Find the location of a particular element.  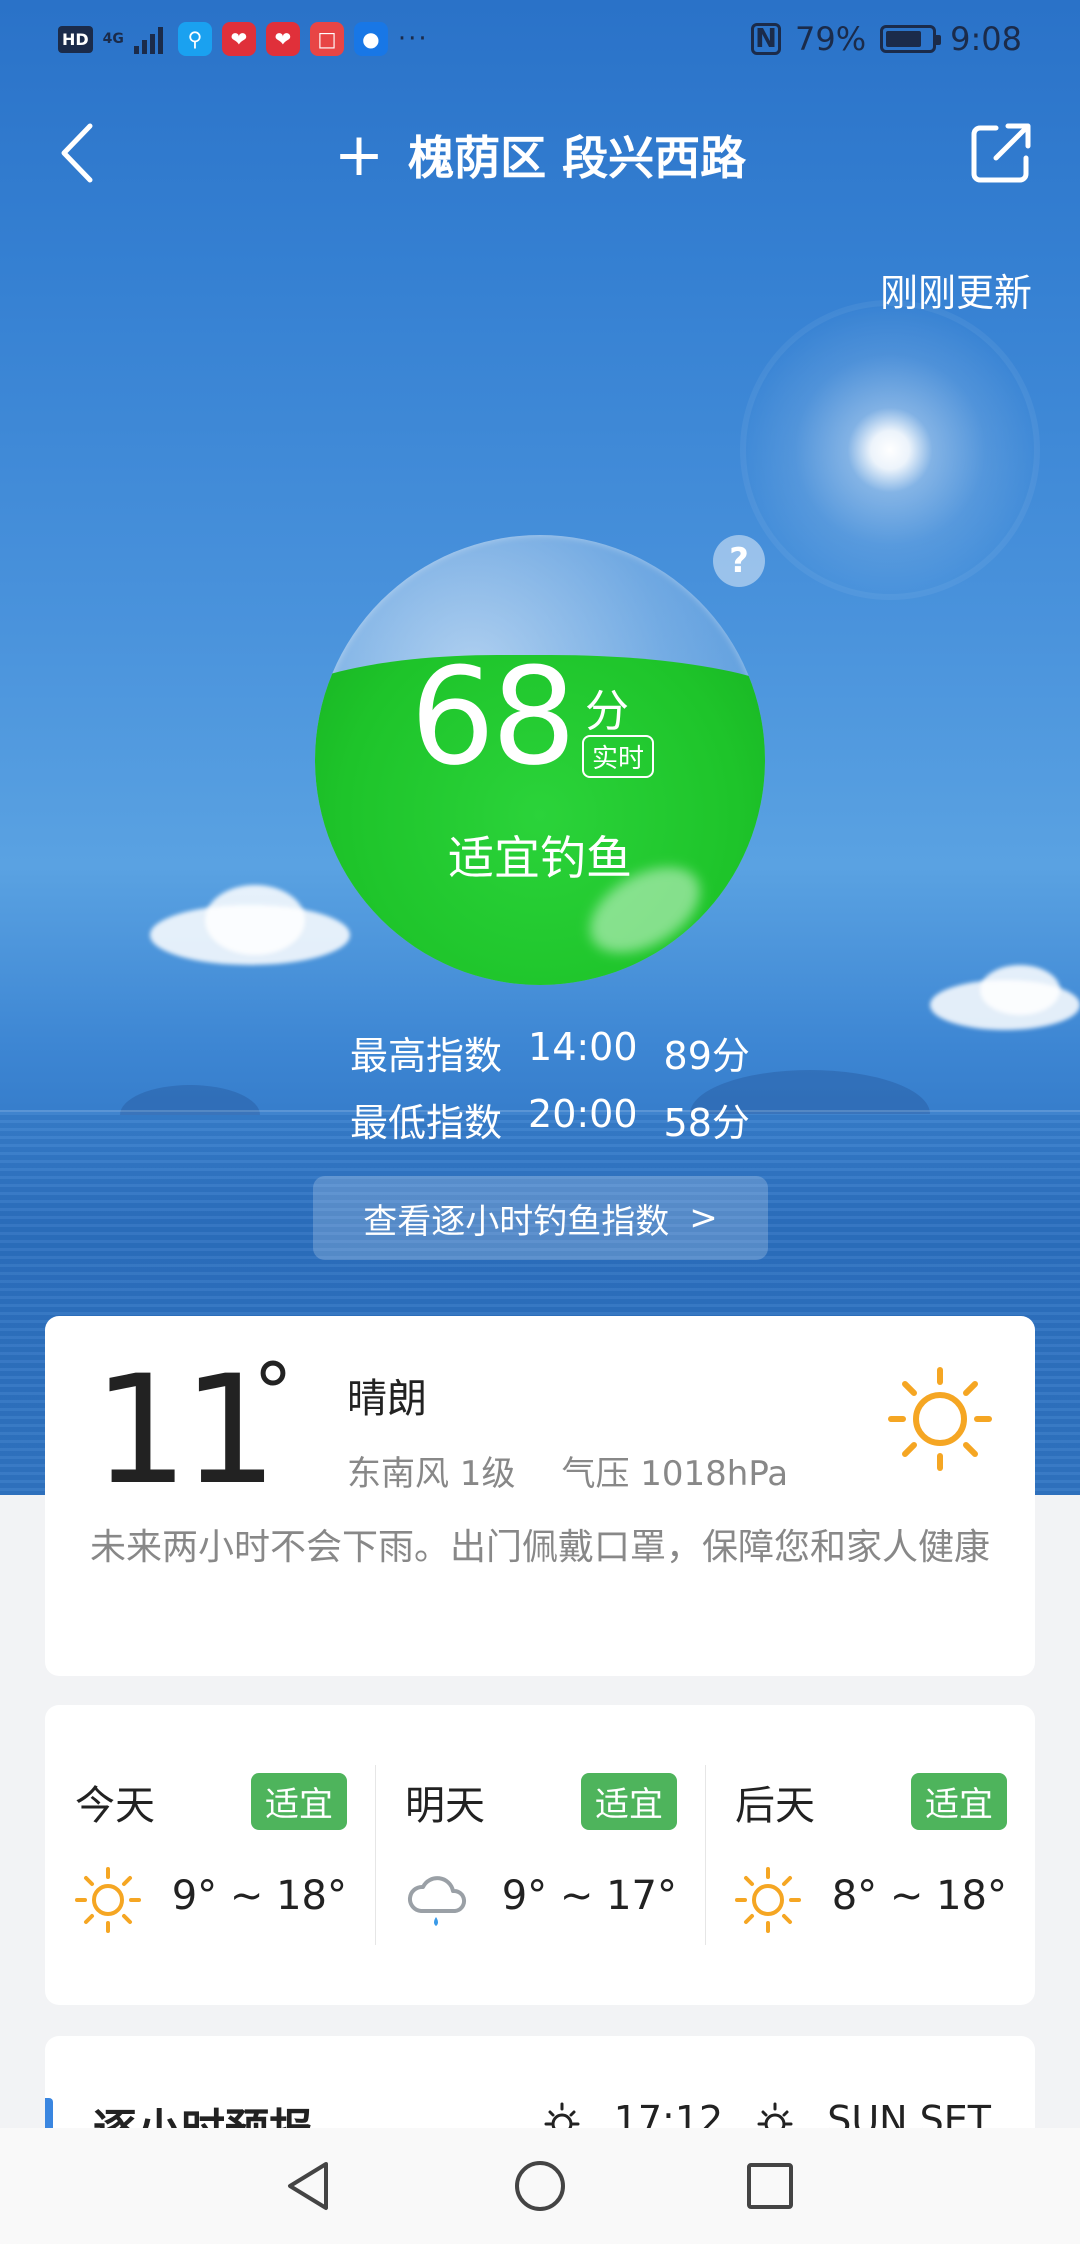

high-index-value: 89分 is located at coordinates (706, 1056).